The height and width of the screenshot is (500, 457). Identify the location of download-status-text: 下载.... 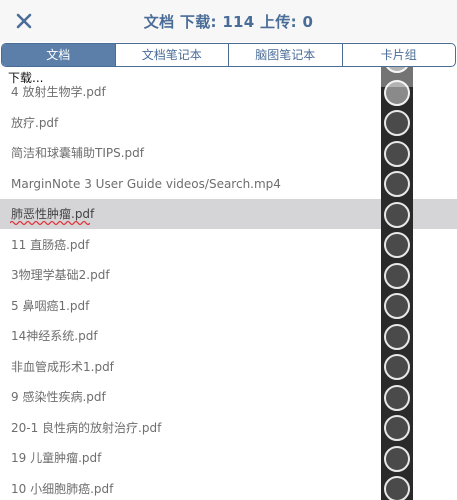
(26, 78).